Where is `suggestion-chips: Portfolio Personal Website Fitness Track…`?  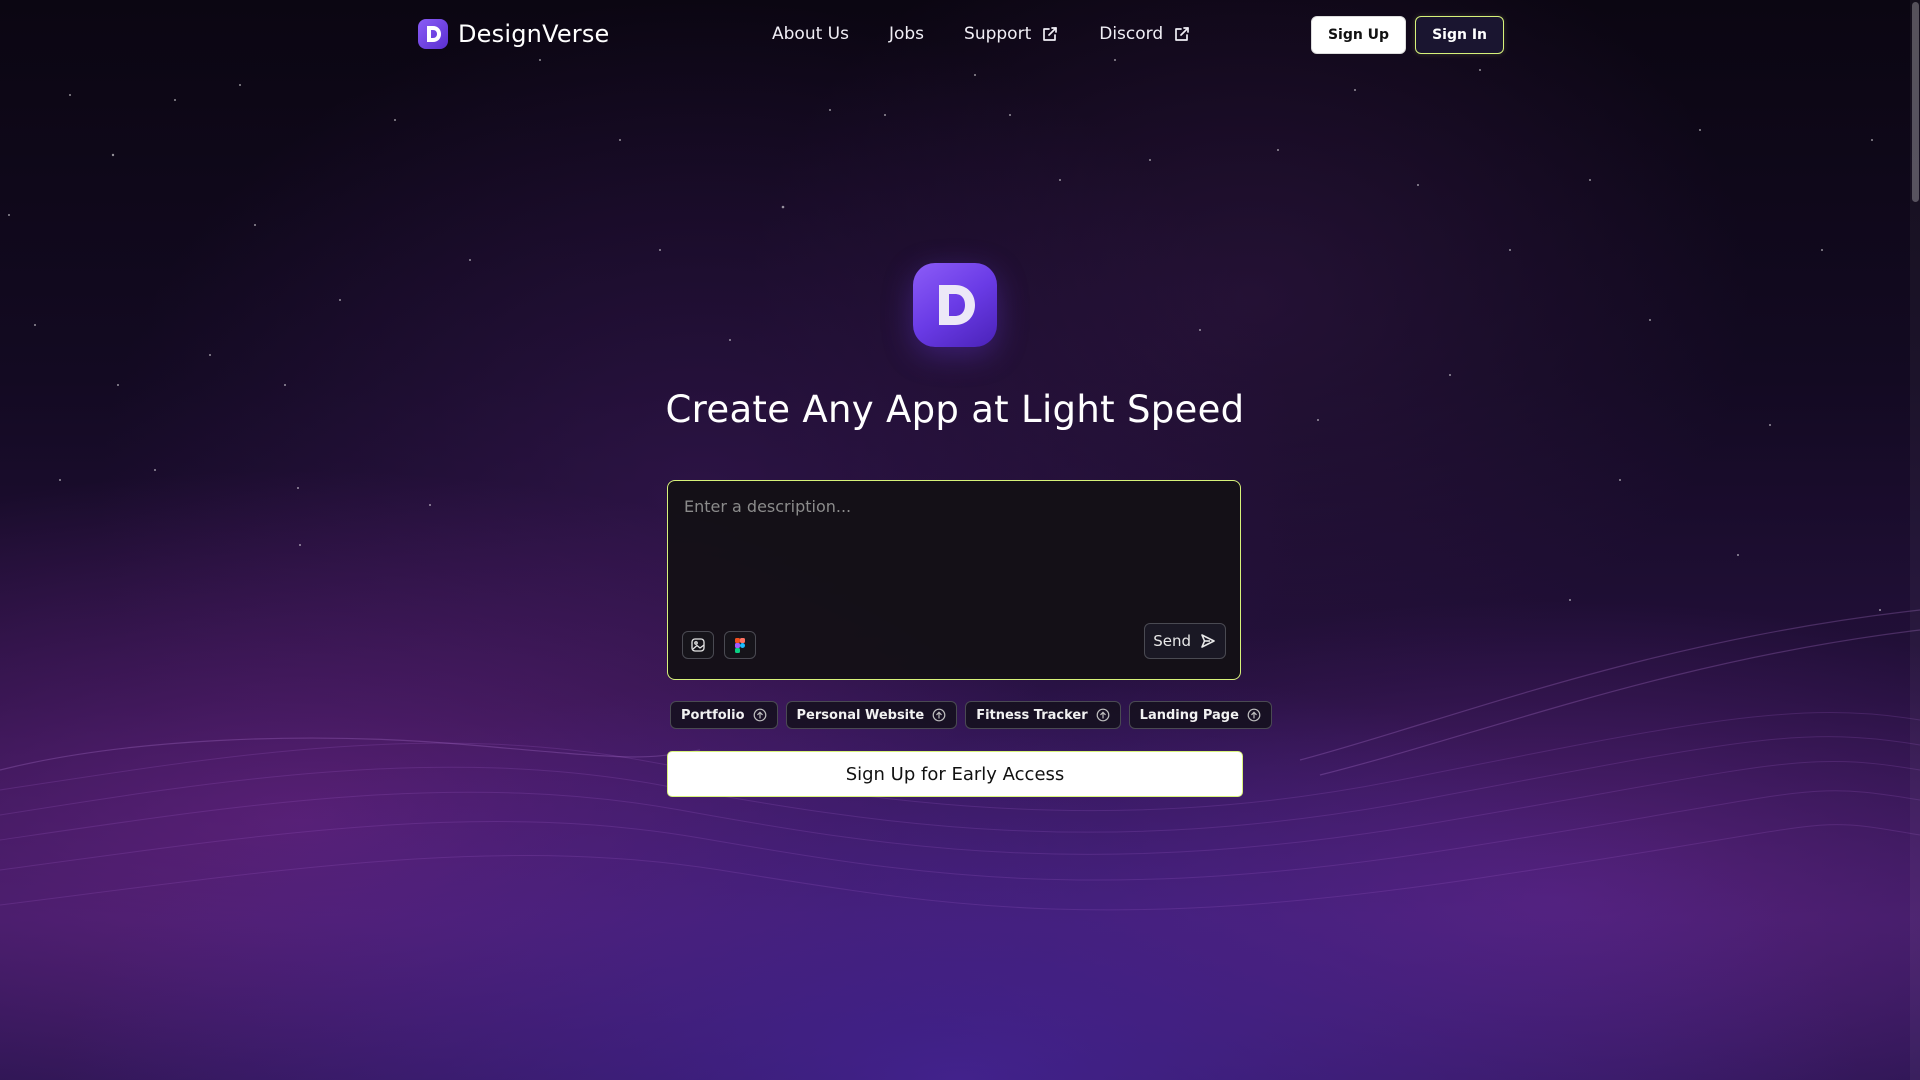
suggestion-chips: Portfolio Personal Website Fitness Track… is located at coordinates (971, 715).